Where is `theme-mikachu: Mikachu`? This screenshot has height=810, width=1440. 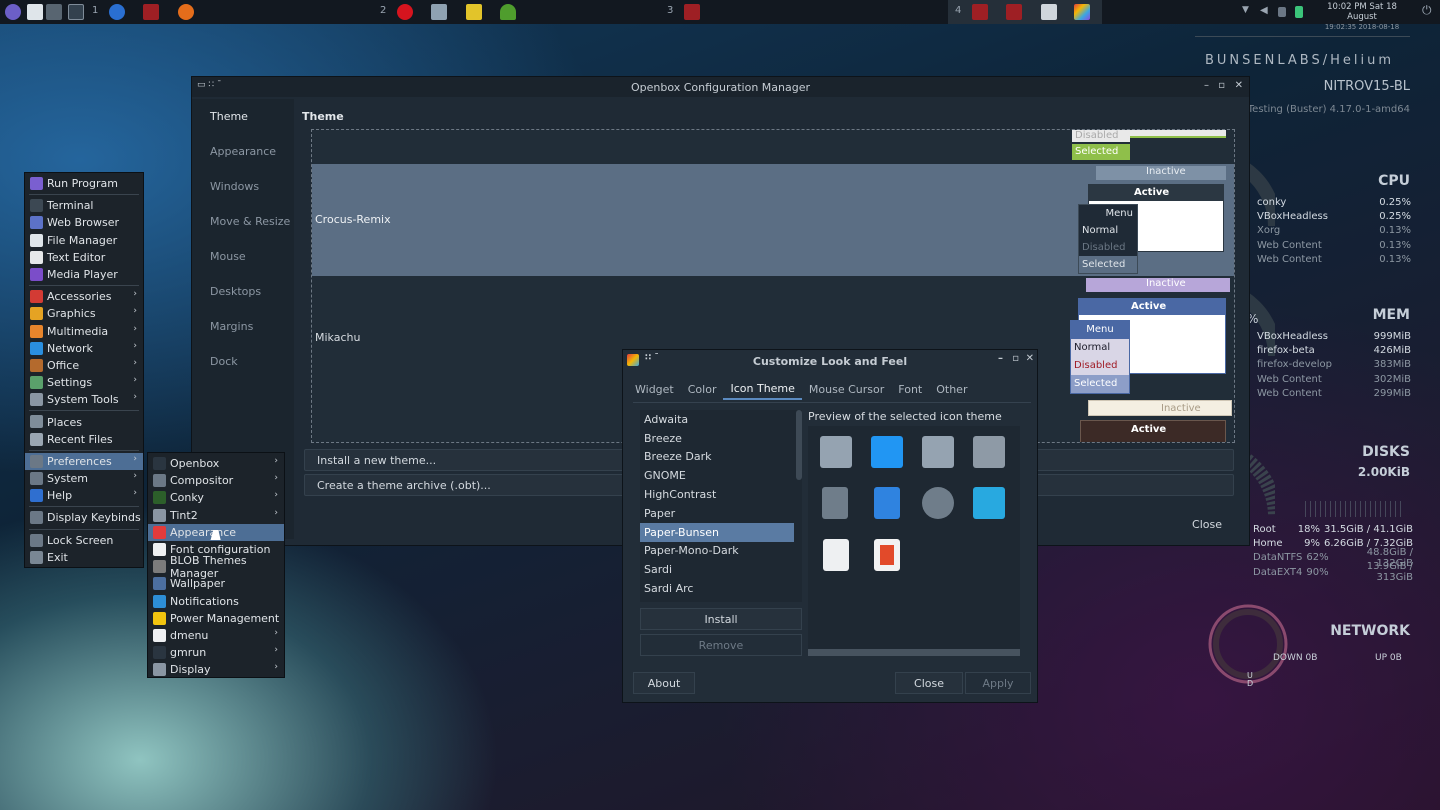
theme-mikachu: Mikachu is located at coordinates (337, 337).